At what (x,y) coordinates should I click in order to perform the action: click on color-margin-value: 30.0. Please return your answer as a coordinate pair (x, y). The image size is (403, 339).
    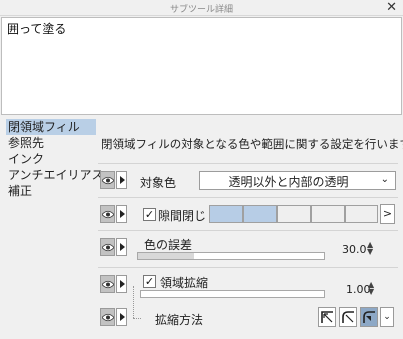
    Looking at the image, I should click on (354, 249).